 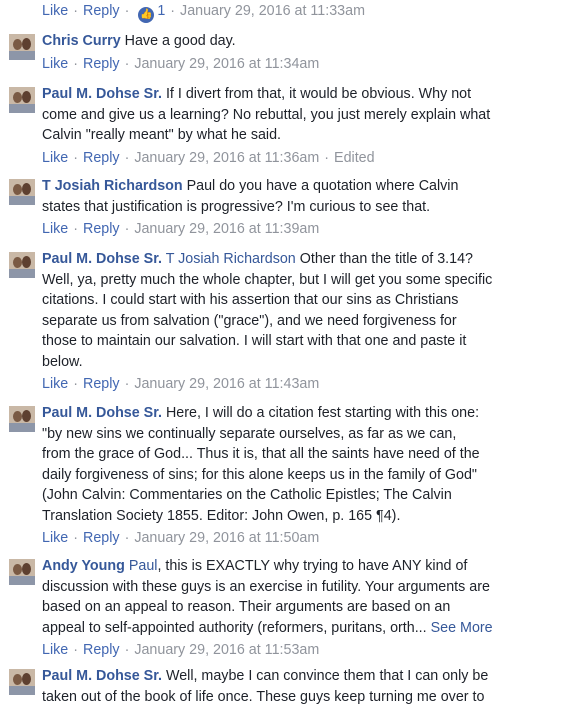 I want to click on comment-text-line: Chris Curry Have a good day., so click(x=301, y=41).